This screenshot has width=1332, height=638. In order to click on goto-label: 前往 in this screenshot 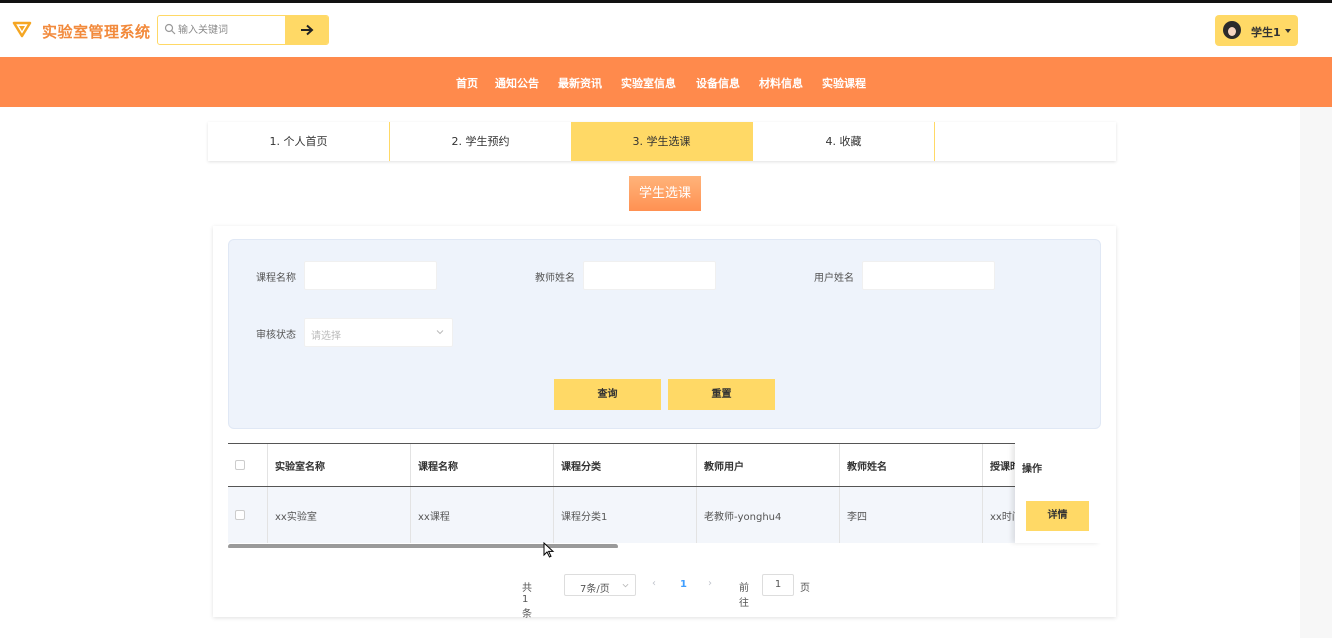, I will do `click(744, 596)`.